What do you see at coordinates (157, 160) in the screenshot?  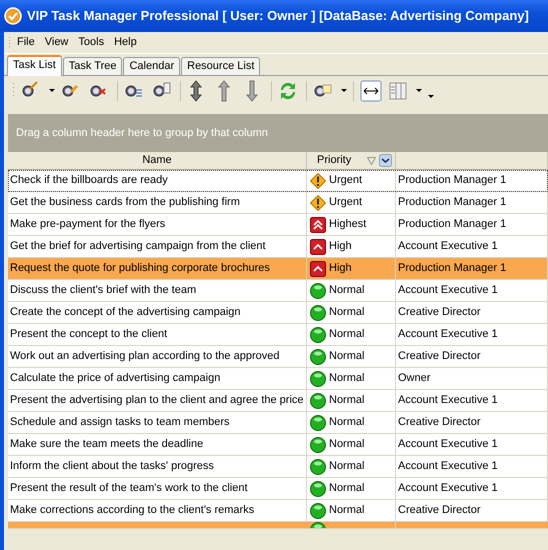 I see `column-header: Name` at bounding box center [157, 160].